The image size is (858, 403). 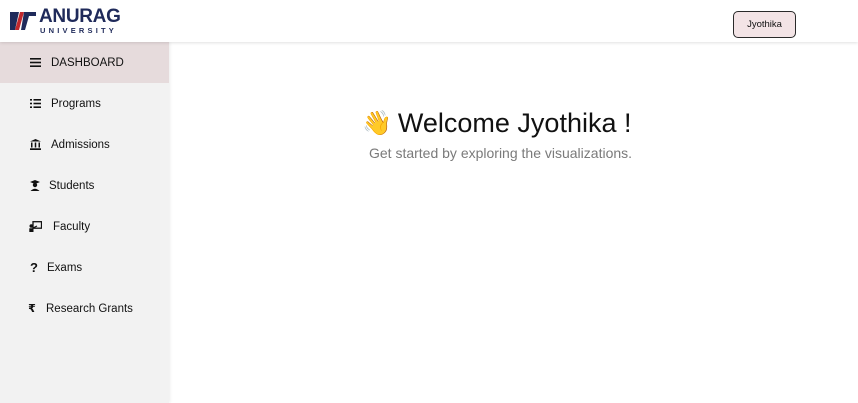 I want to click on student-icon, so click(x=35, y=186).